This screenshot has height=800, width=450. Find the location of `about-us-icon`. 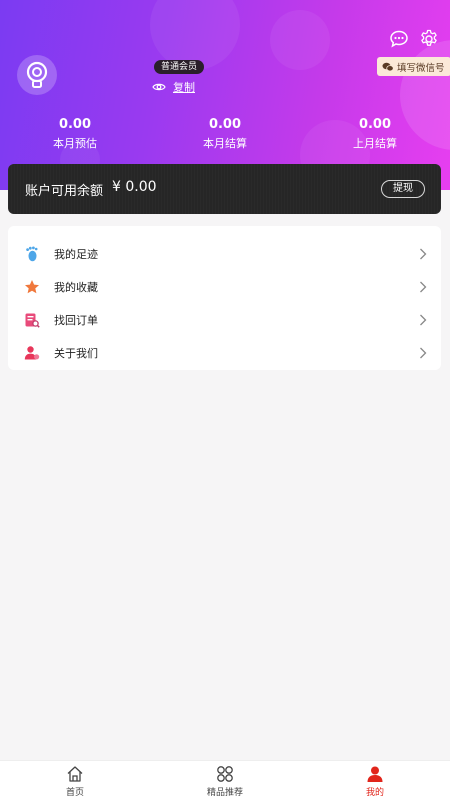

about-us-icon is located at coordinates (32, 353).